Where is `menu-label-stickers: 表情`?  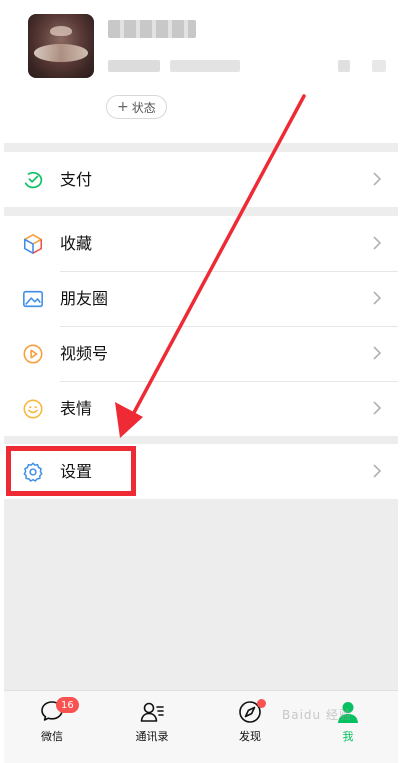 menu-label-stickers: 表情 is located at coordinates (76, 408).